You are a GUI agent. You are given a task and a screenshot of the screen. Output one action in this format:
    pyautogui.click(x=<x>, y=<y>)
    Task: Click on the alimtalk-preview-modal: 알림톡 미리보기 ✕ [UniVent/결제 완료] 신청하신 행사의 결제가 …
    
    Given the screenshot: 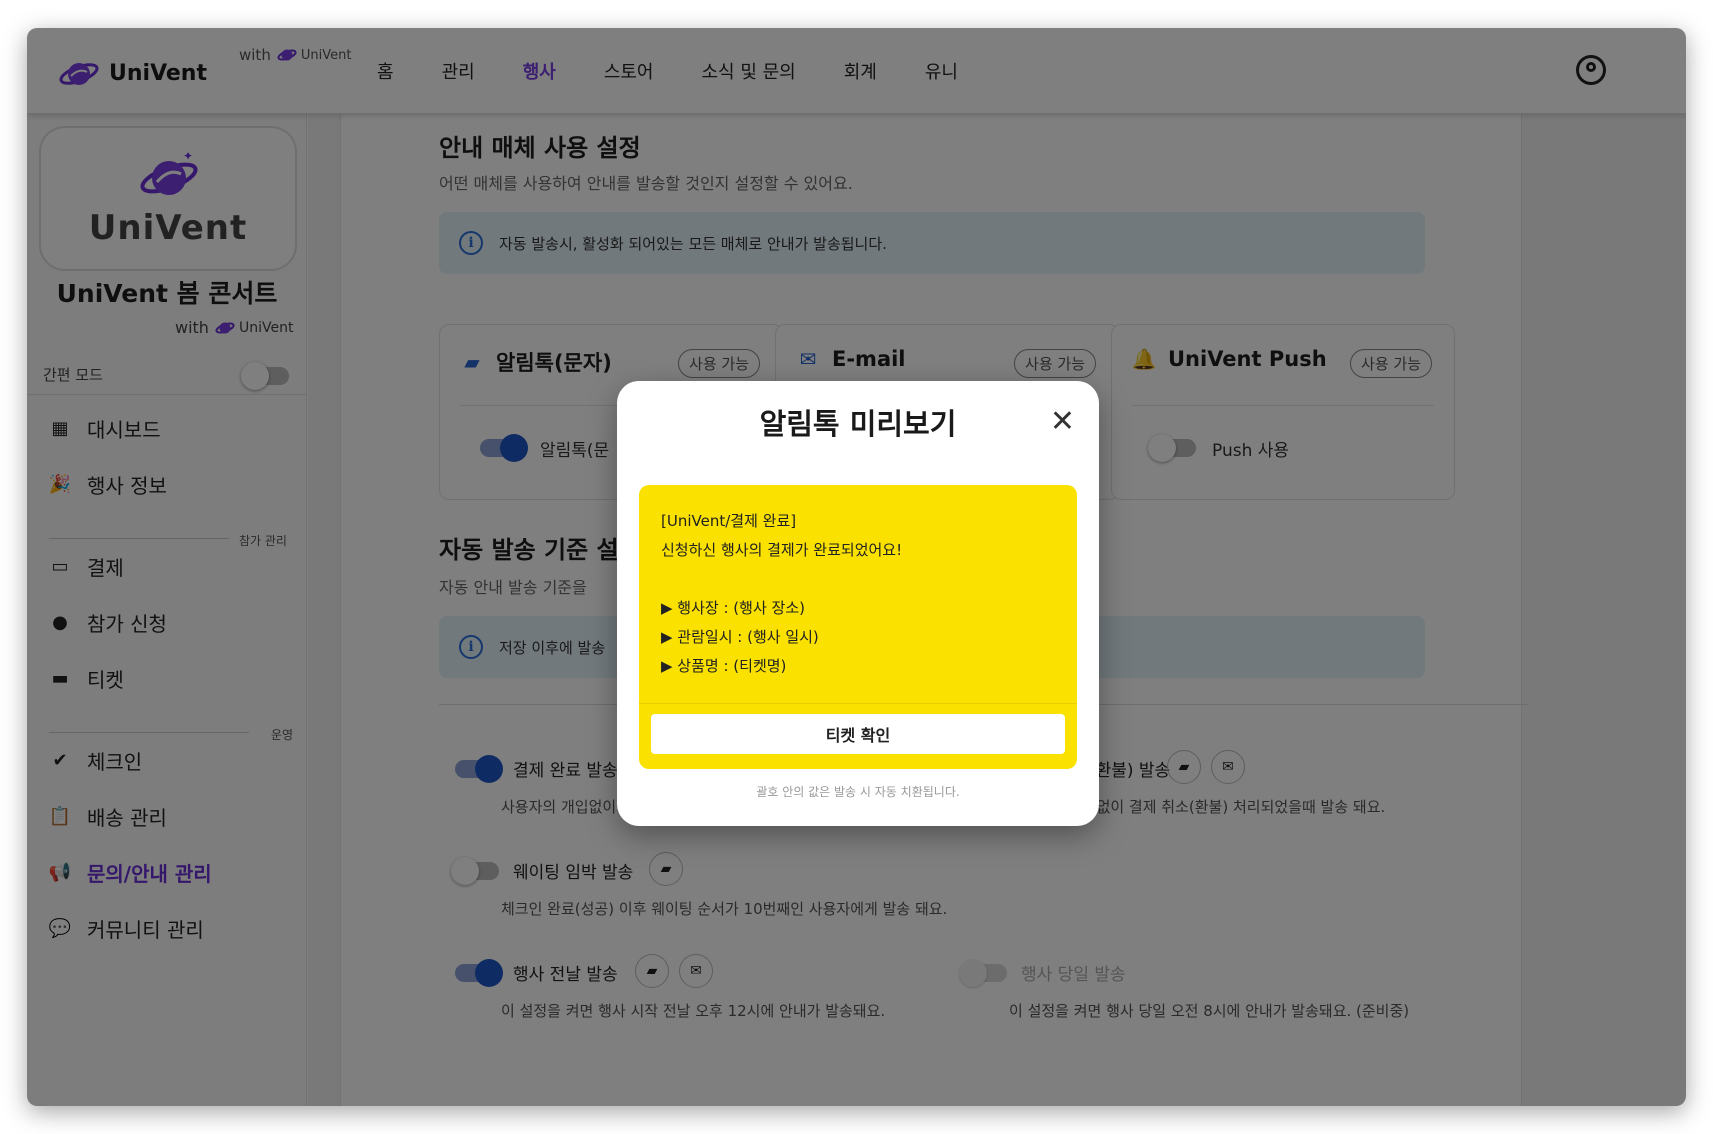 What is the action you would take?
    pyautogui.click(x=858, y=603)
    